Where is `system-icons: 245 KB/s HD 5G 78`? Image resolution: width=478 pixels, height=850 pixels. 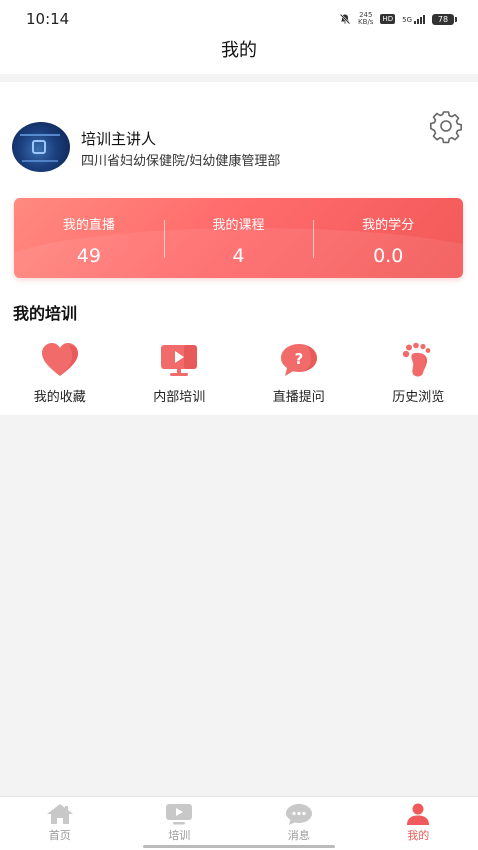
system-icons: 245 KB/s HD 5G 78 is located at coordinates (398, 18).